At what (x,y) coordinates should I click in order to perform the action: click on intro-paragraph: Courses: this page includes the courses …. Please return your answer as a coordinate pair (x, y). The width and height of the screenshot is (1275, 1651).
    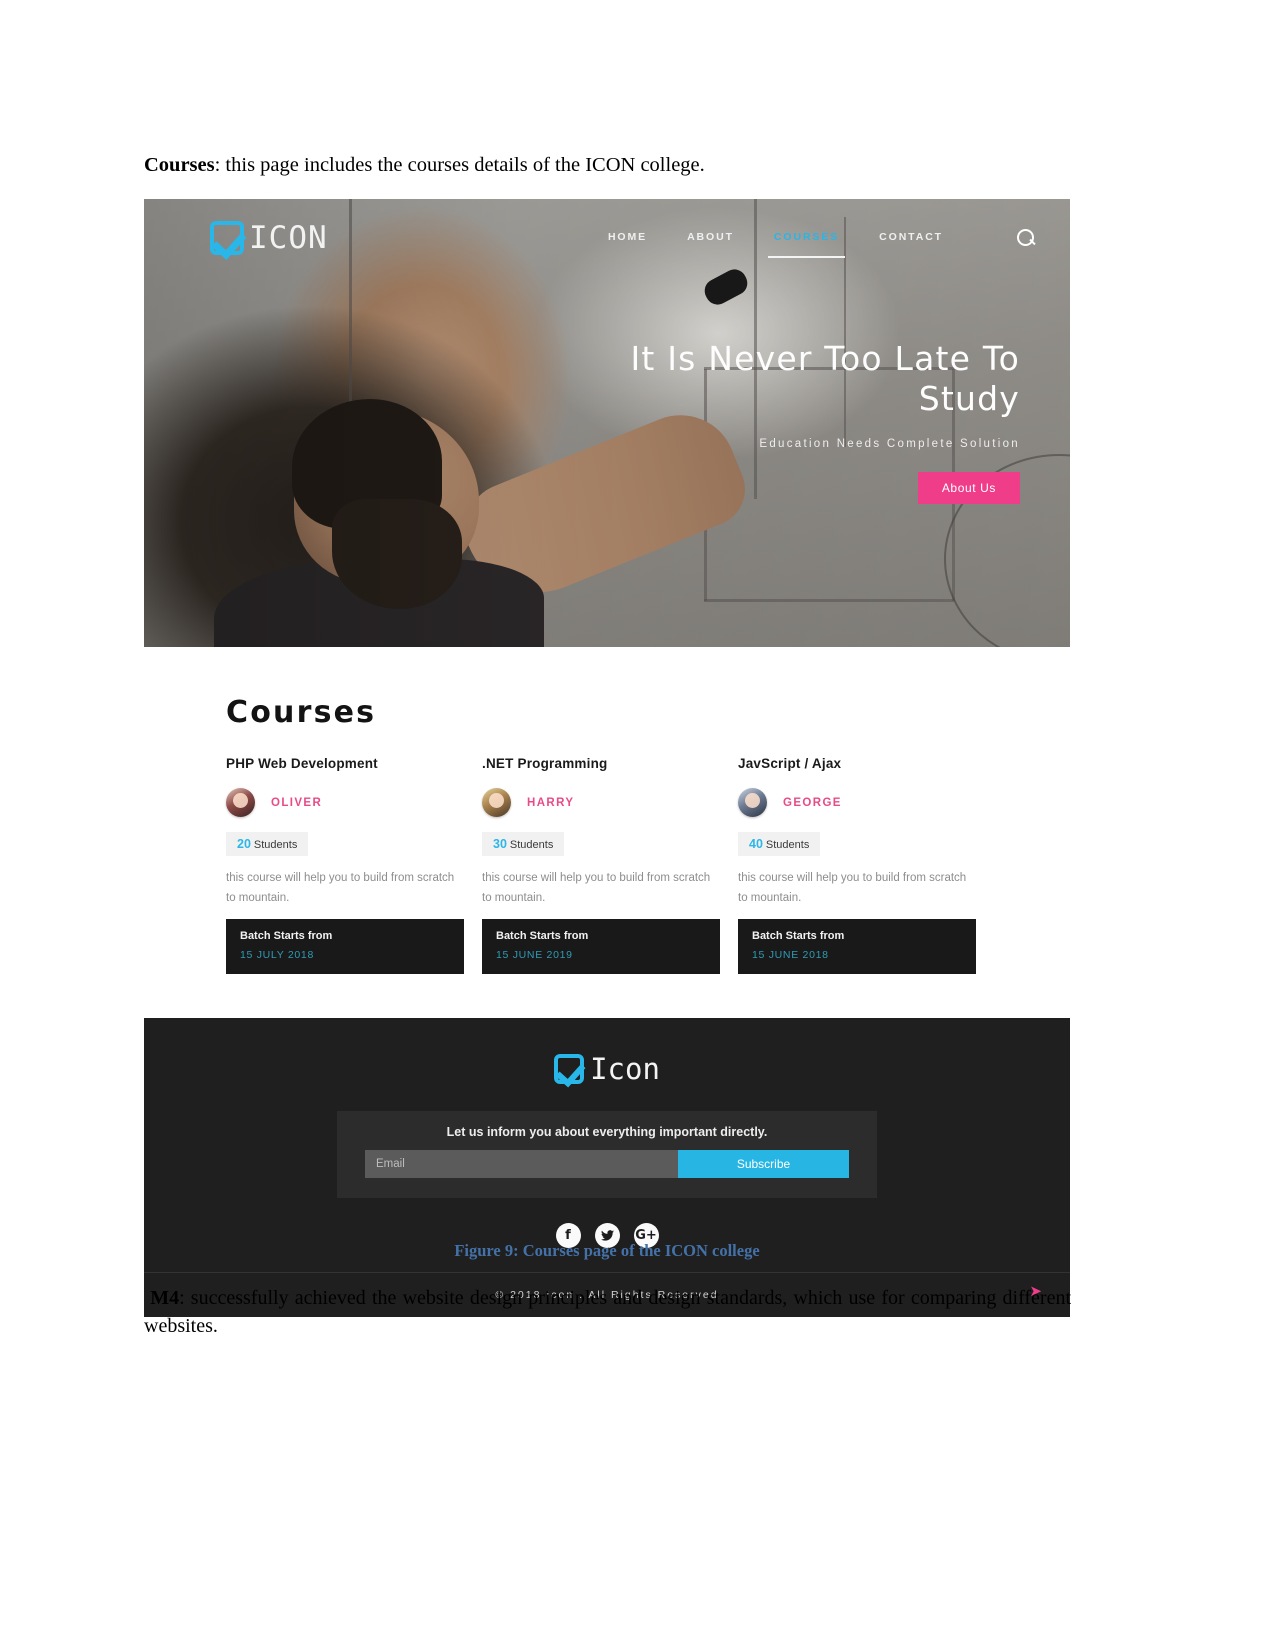
    Looking at the image, I should click on (609, 166).